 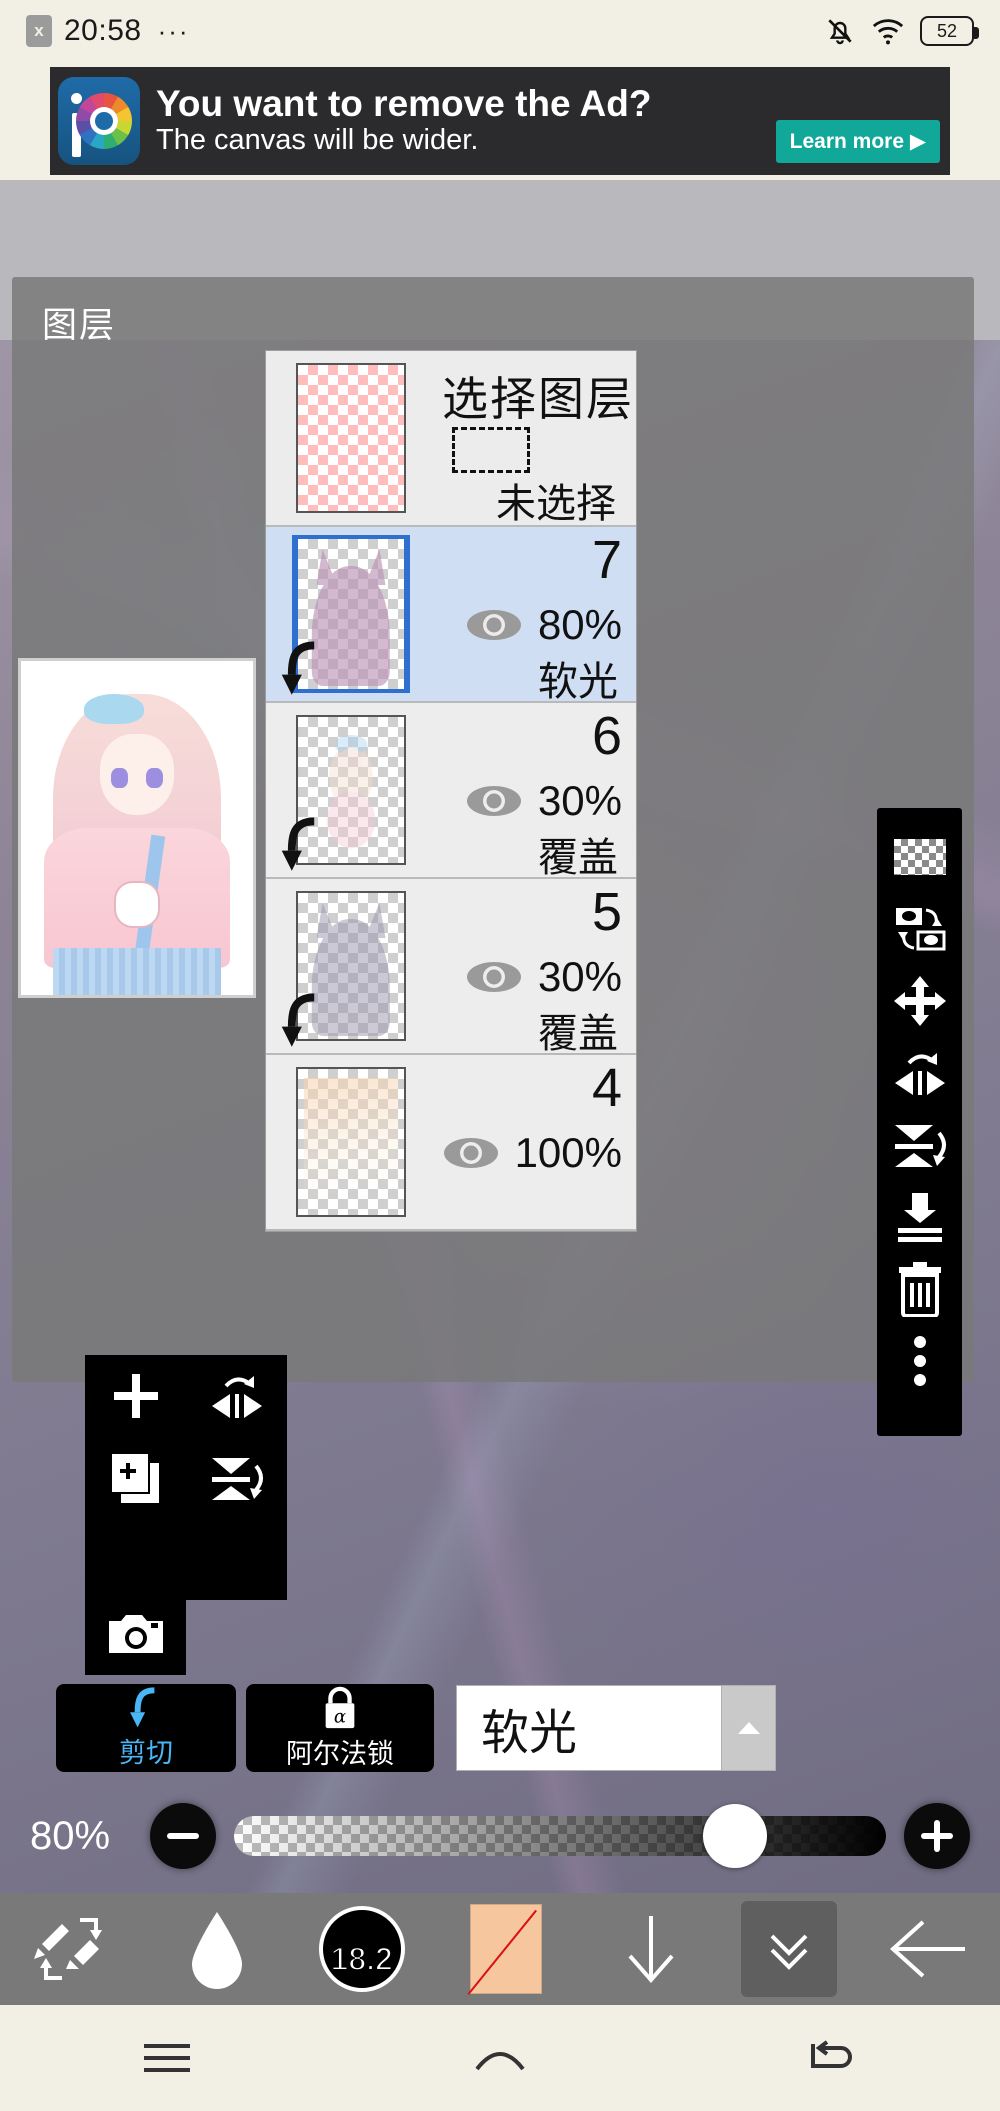 I want to click on clipping-label: 剪切, so click(x=146, y=1752).